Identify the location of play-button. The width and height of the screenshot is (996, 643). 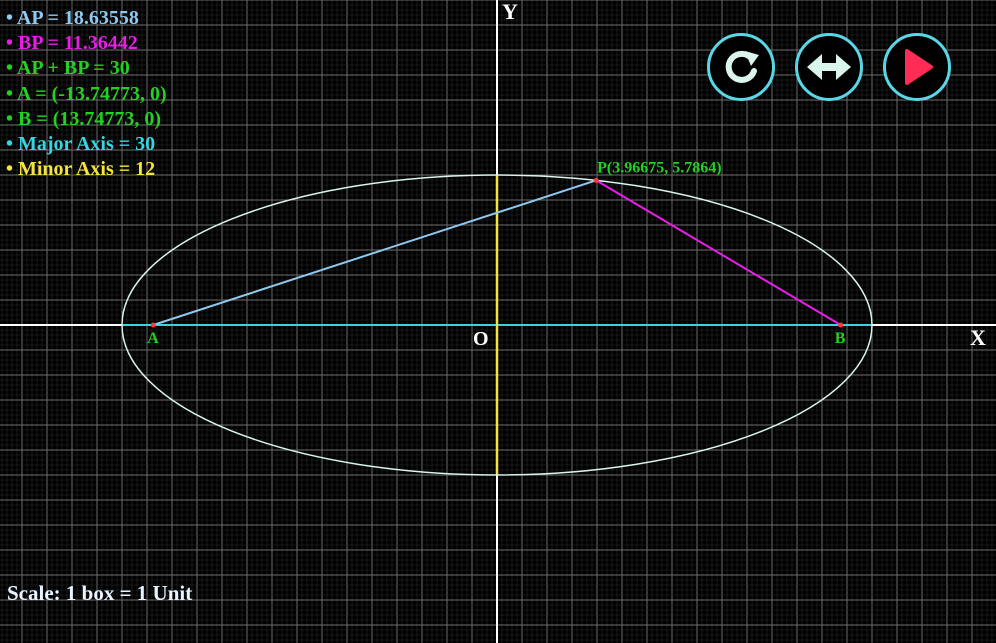
(917, 67).